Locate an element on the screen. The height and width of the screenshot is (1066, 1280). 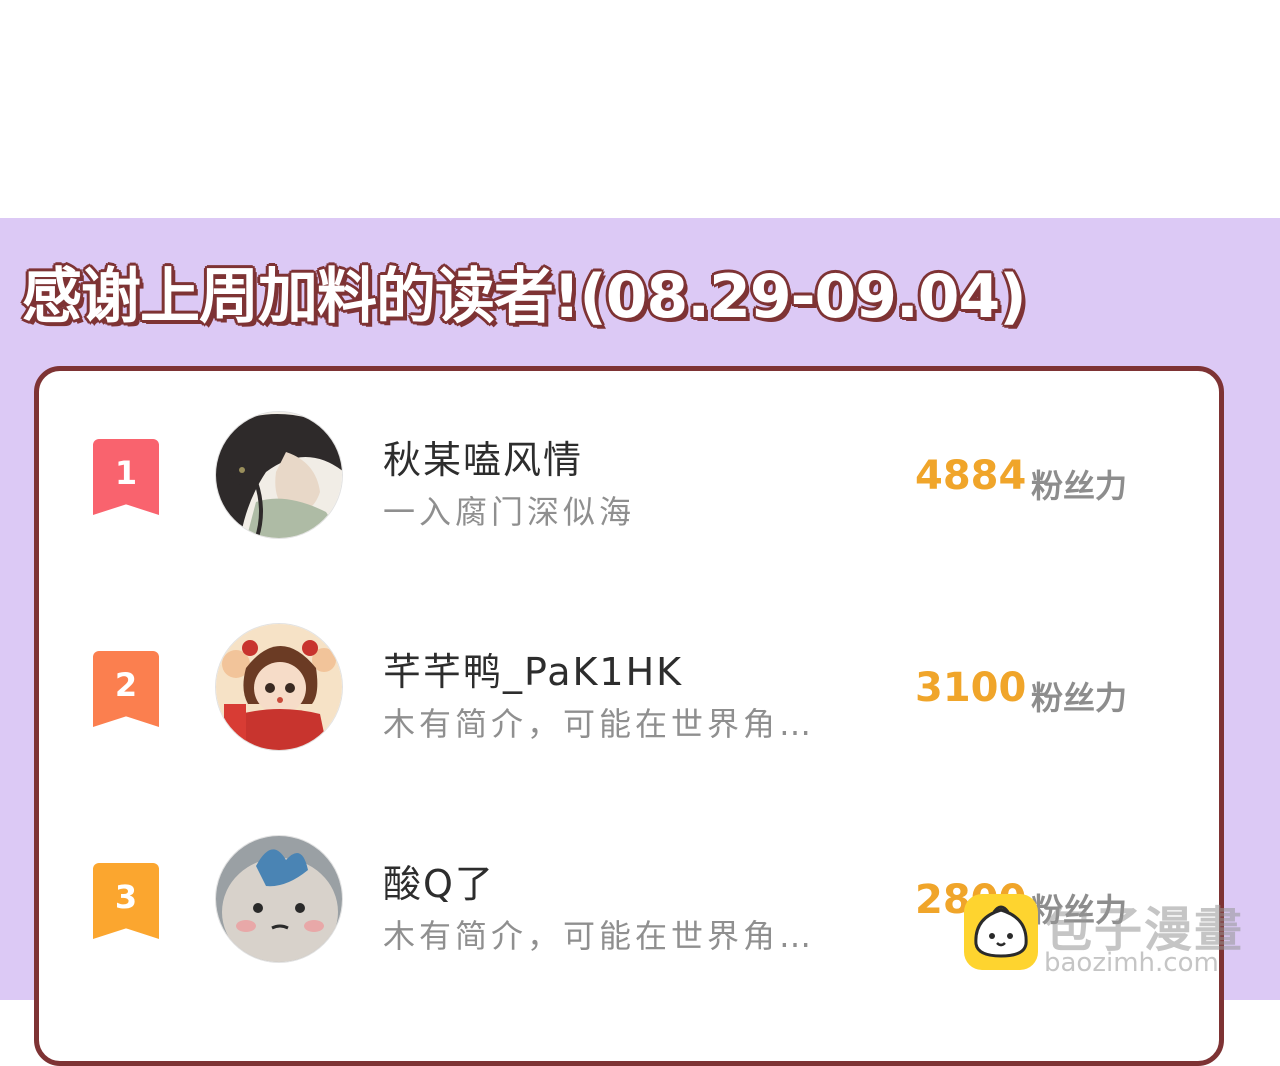
user-bio: 一入腐门深似海 is located at coordinates (509, 512).